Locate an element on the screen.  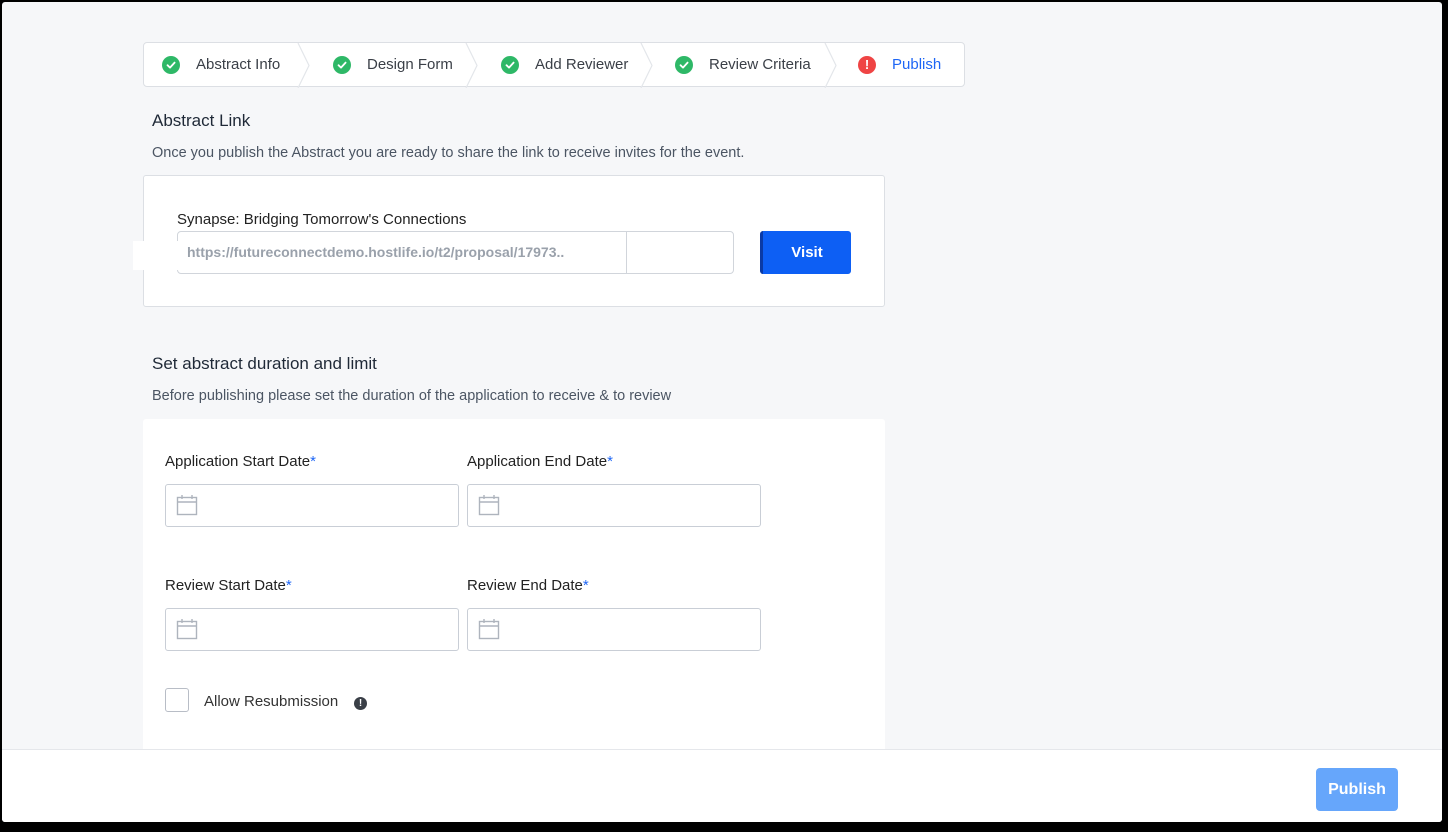
review-start-label: Review Start Date* is located at coordinates (228, 585).